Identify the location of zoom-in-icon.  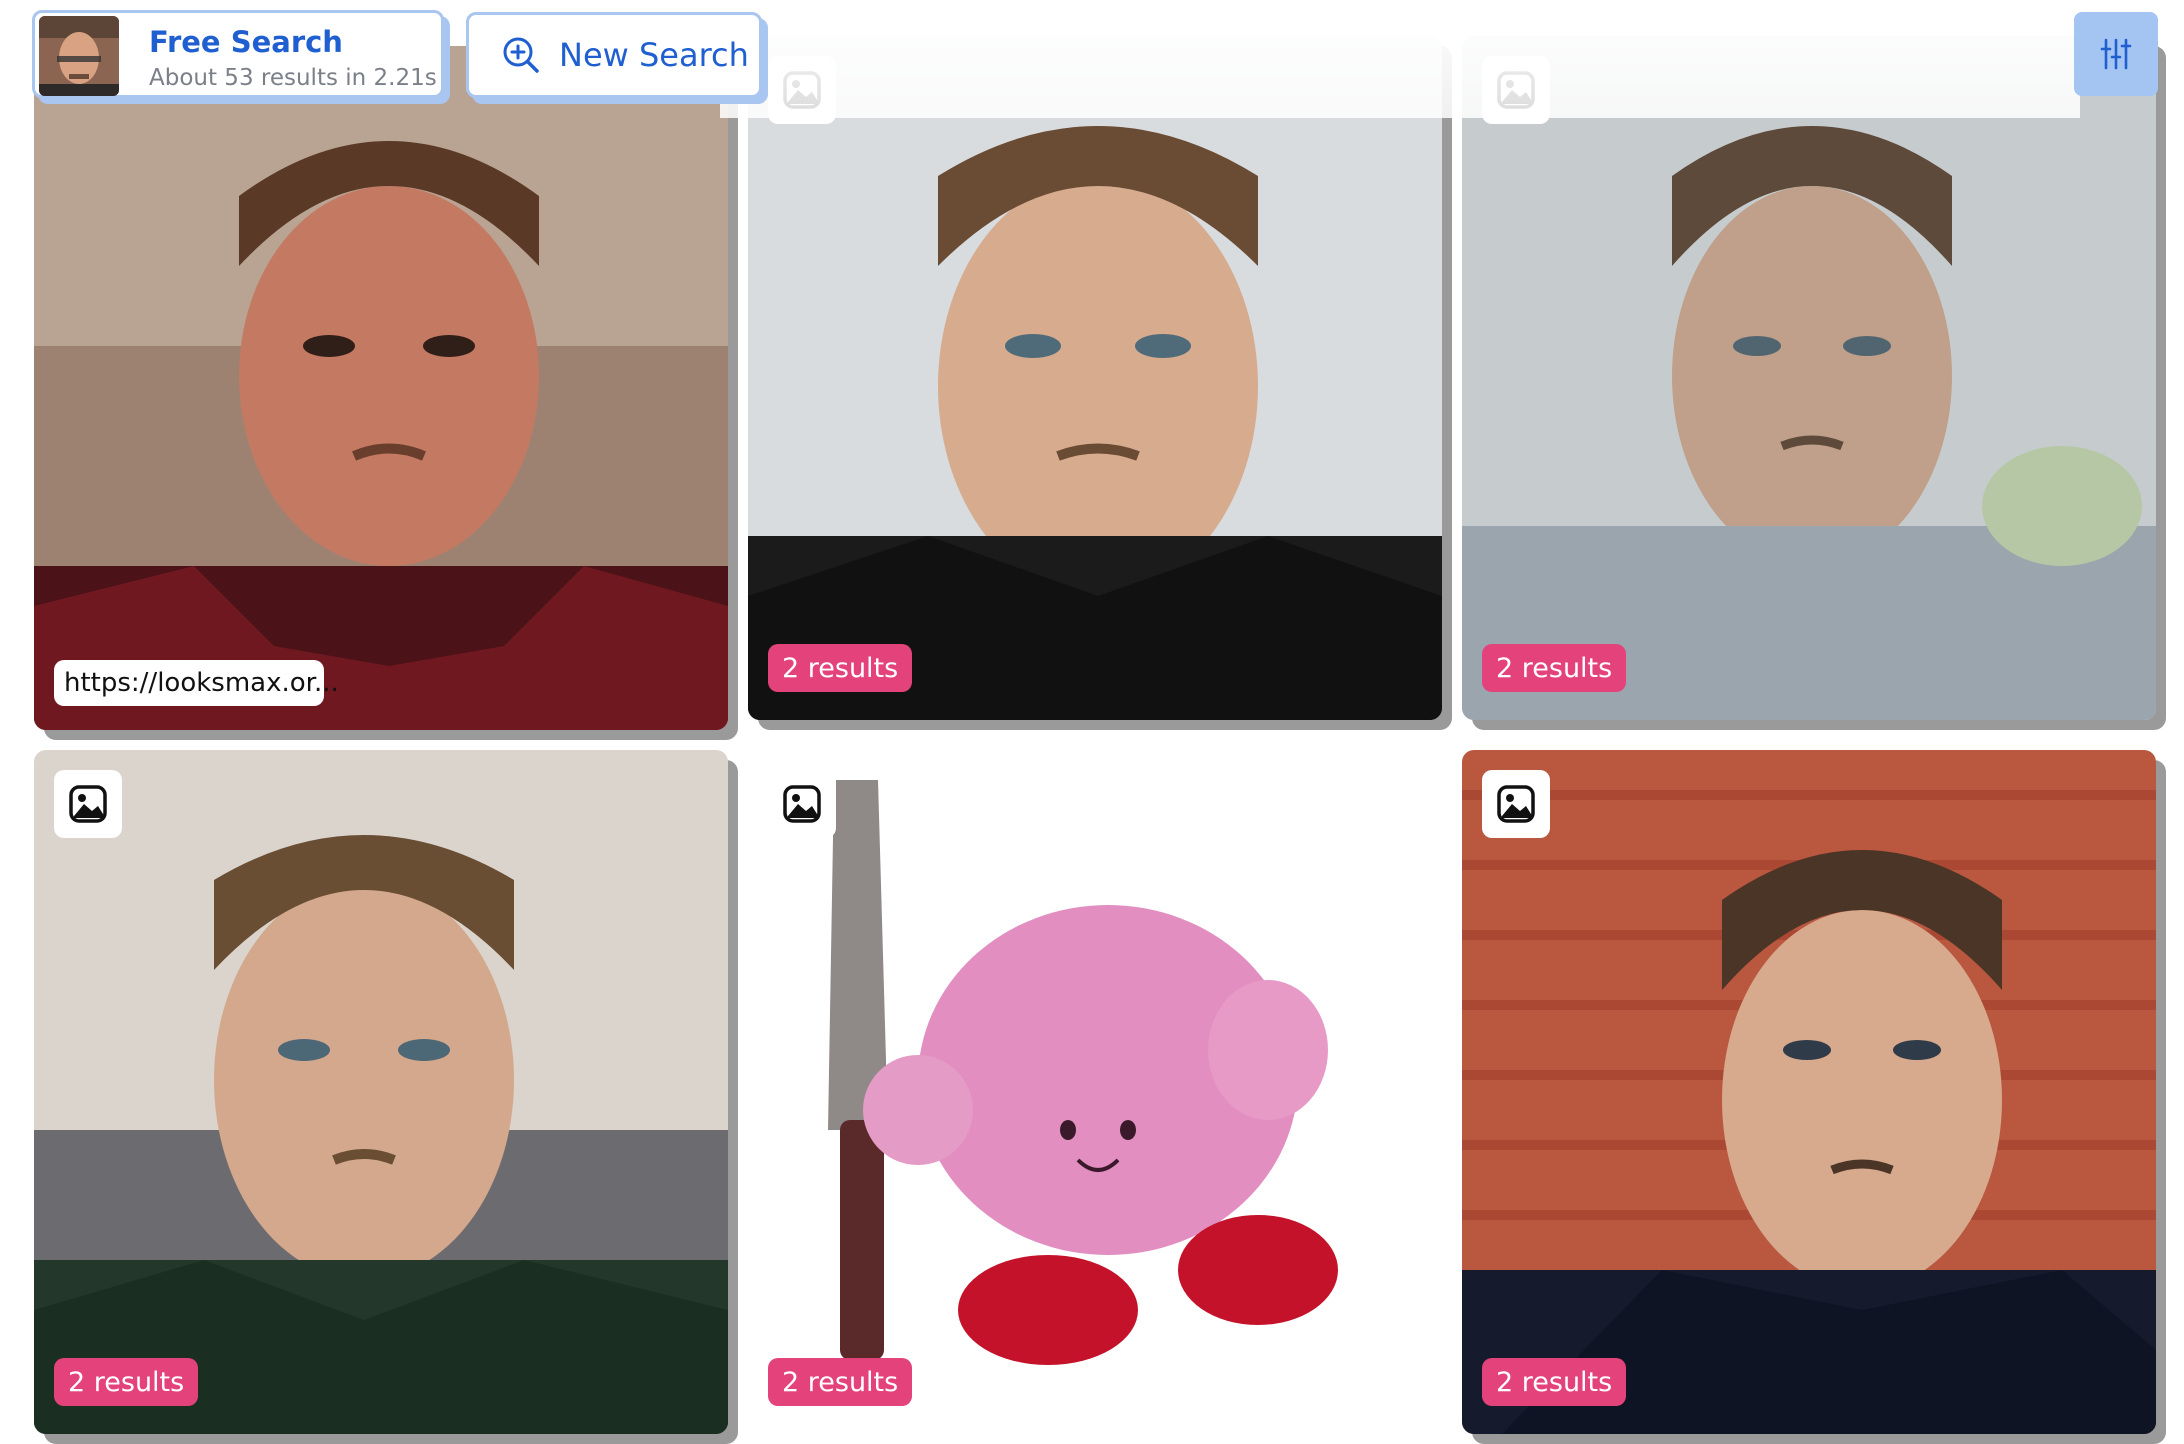
(521, 55).